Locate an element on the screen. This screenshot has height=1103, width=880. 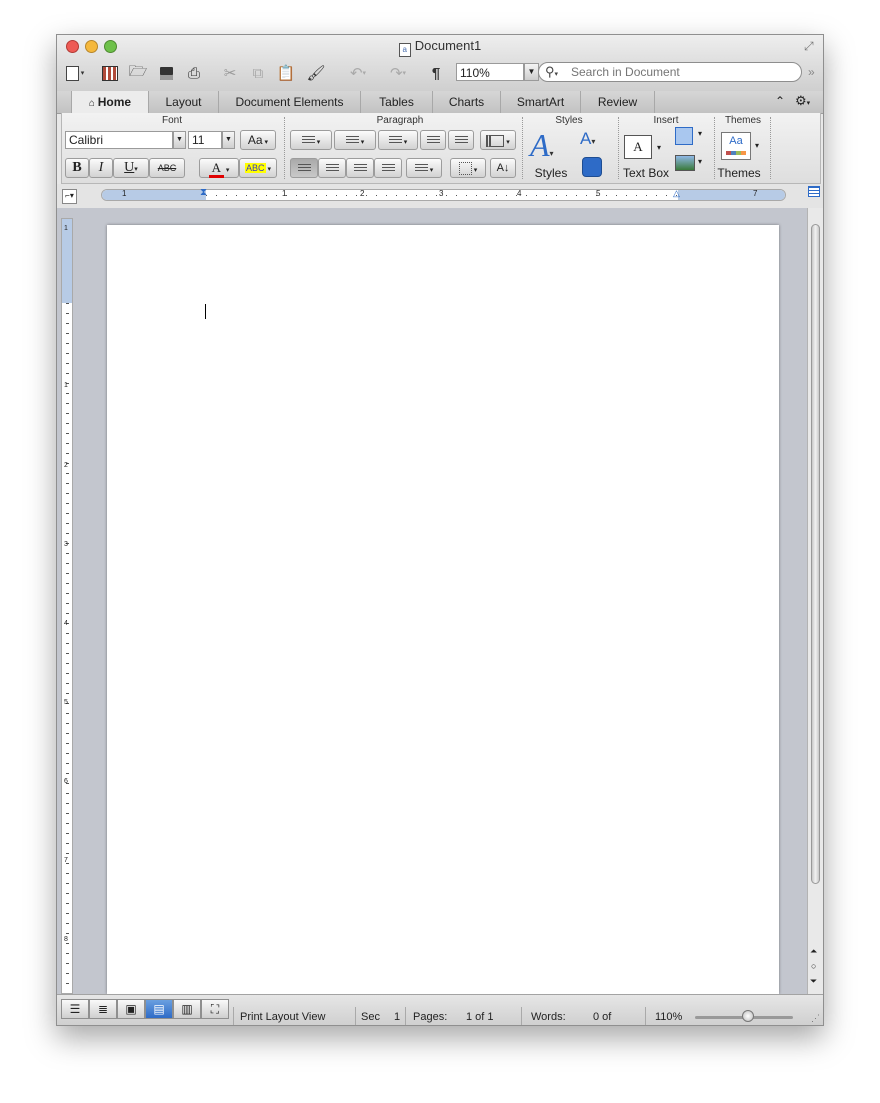
font-size-dropdown-icon: ▼ is located at coordinates (228, 140).